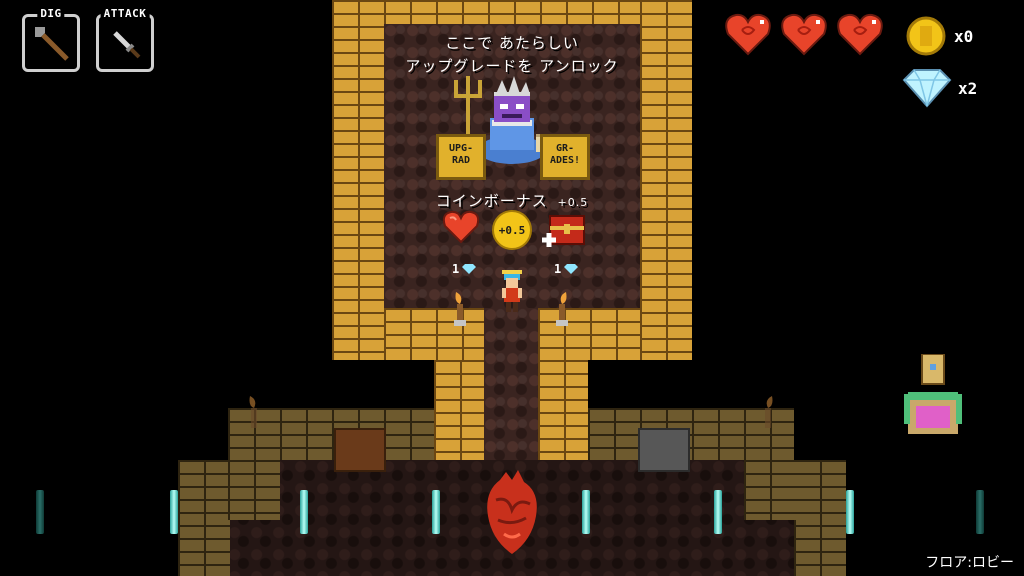  I want to click on diamond-count: x2, so click(968, 88).